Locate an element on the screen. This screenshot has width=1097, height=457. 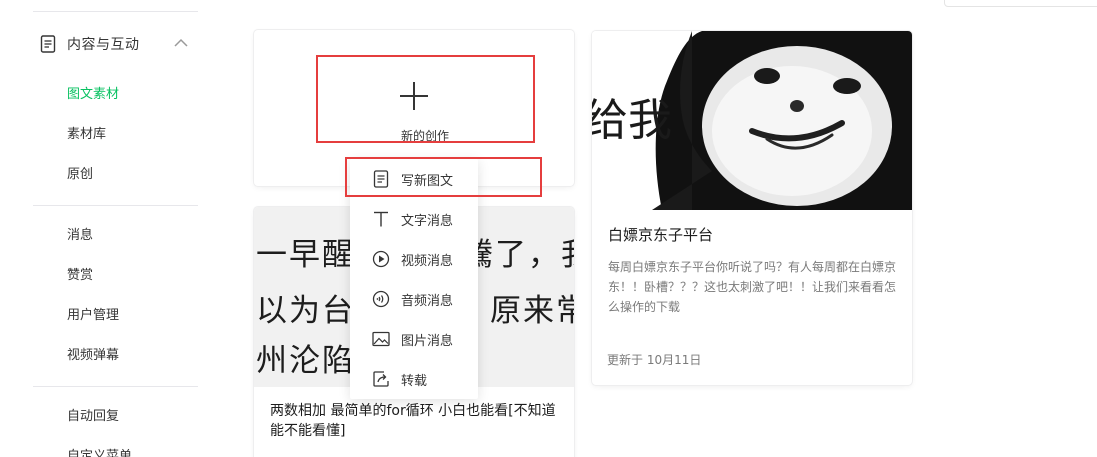
article-title: 白嫖京东子平台 is located at coordinates (660, 234).